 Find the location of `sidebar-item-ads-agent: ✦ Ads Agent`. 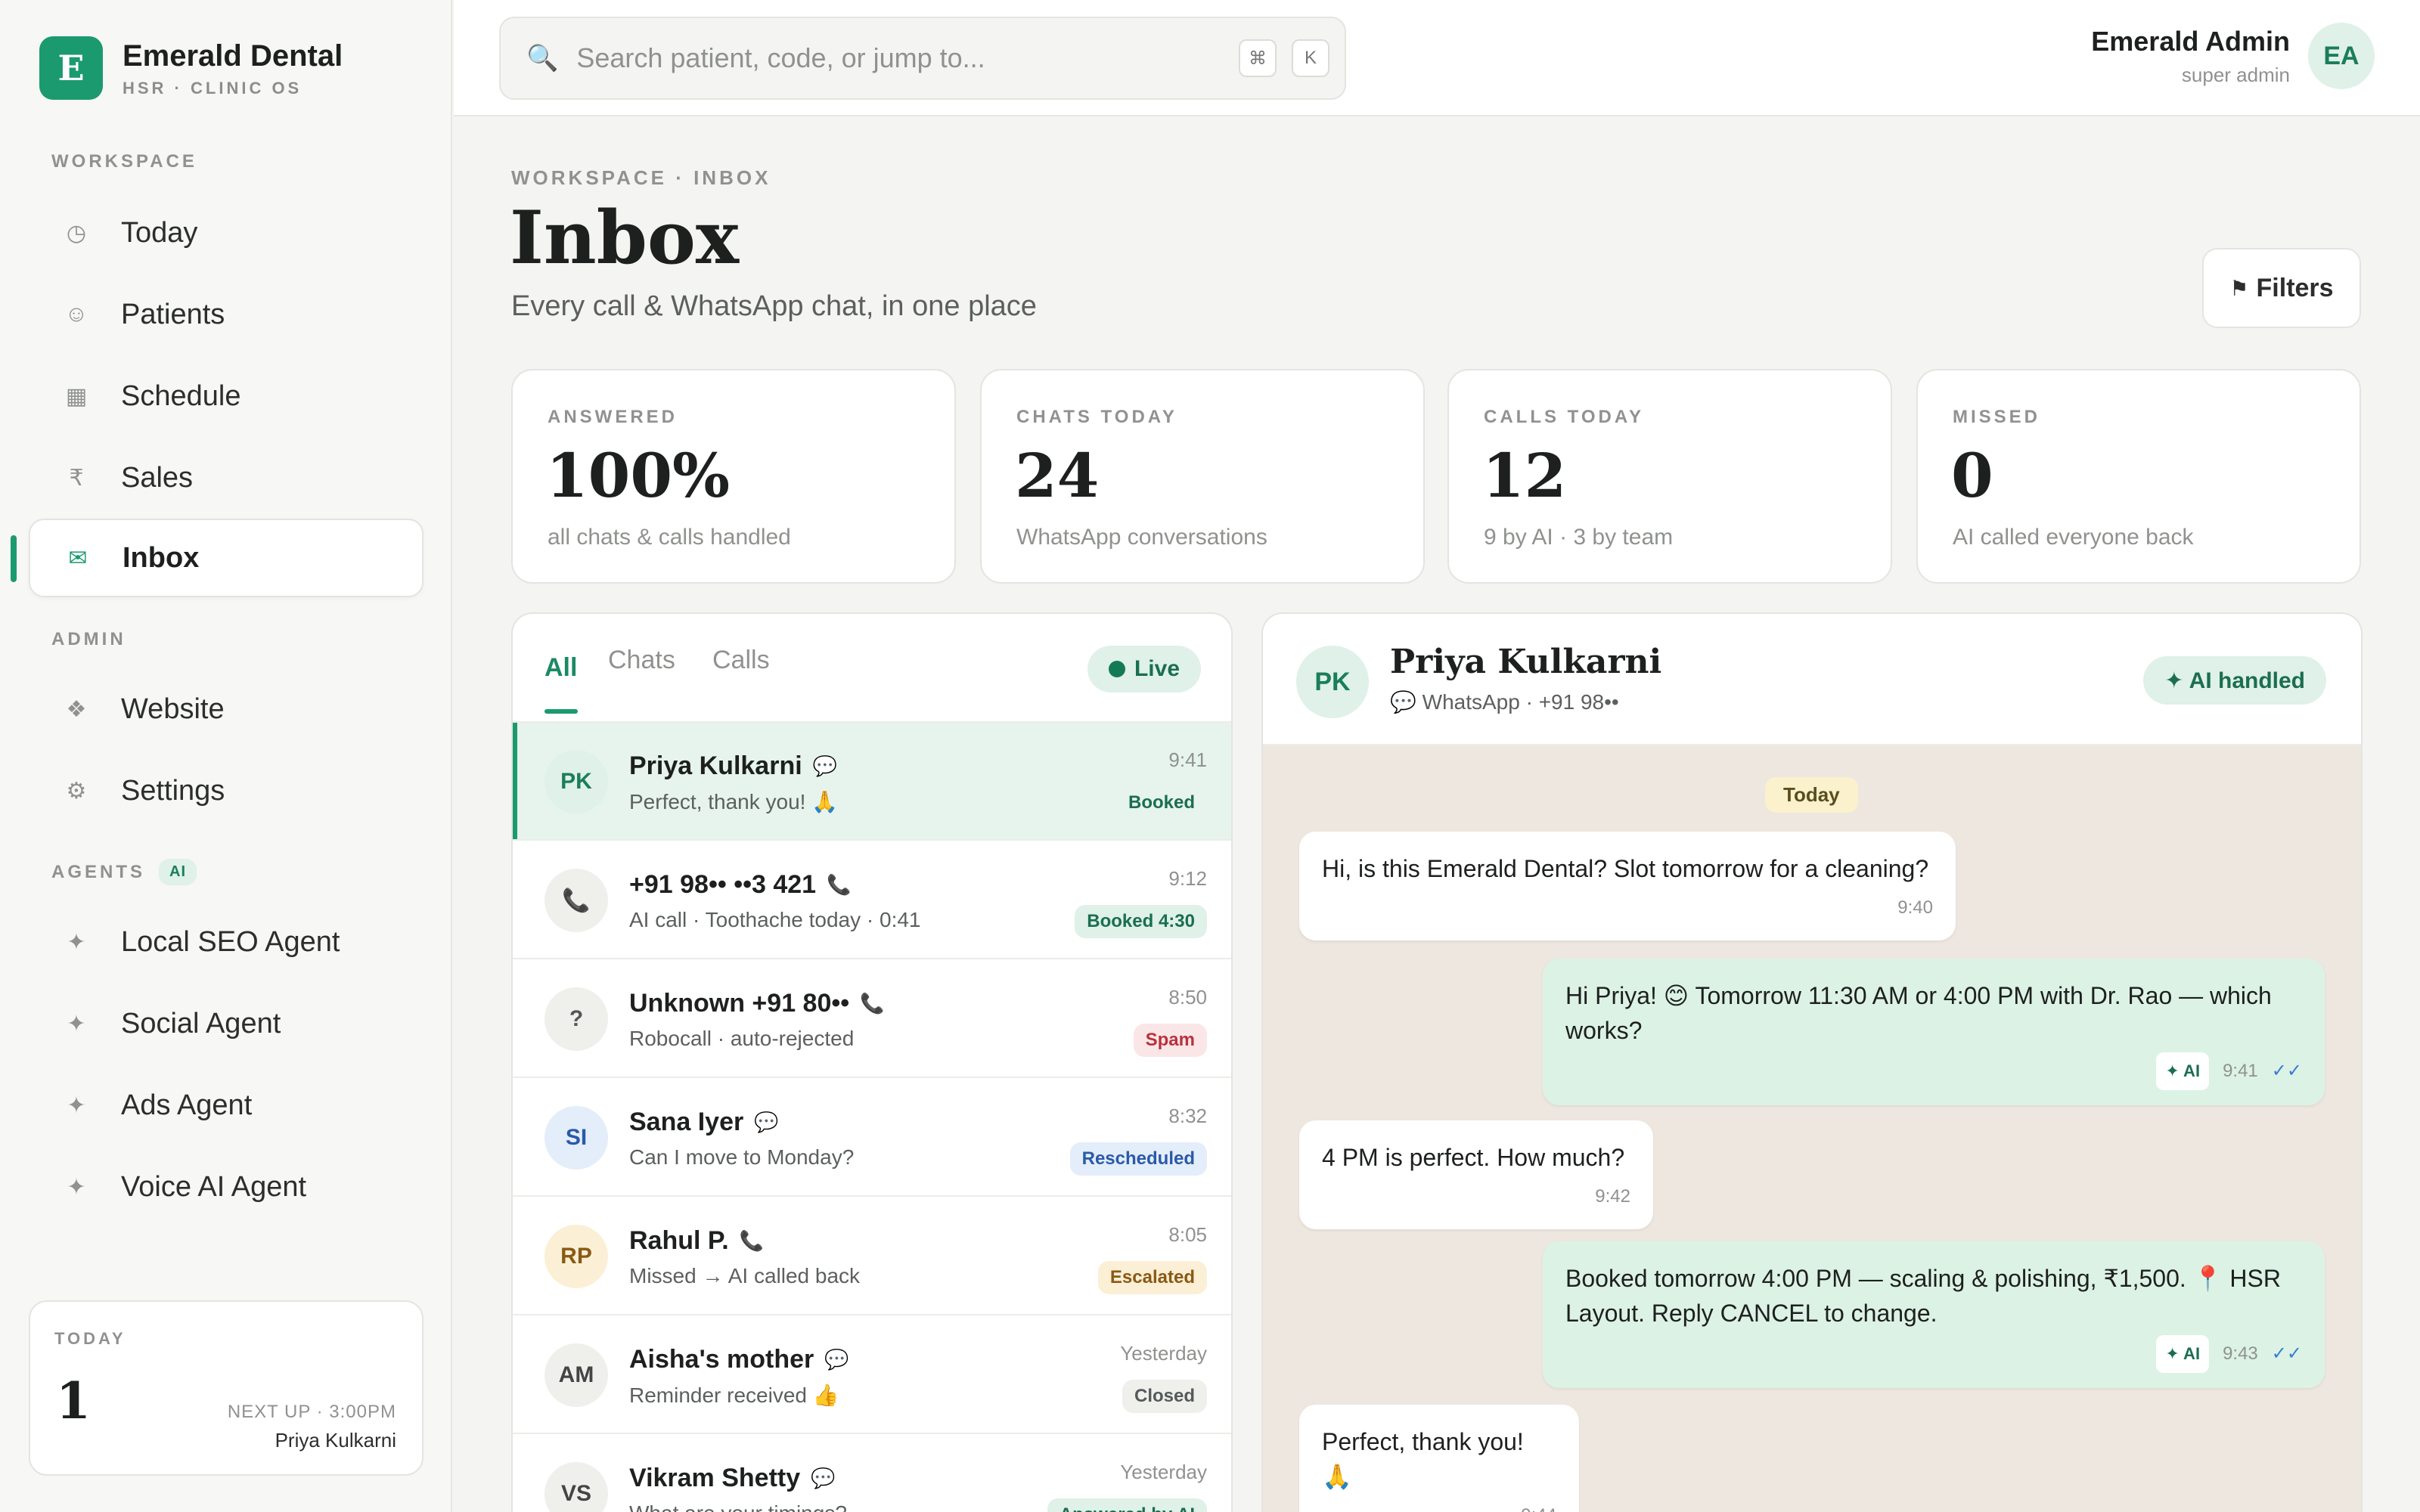

sidebar-item-ads-agent: ✦ Ads Agent is located at coordinates (226, 1105).